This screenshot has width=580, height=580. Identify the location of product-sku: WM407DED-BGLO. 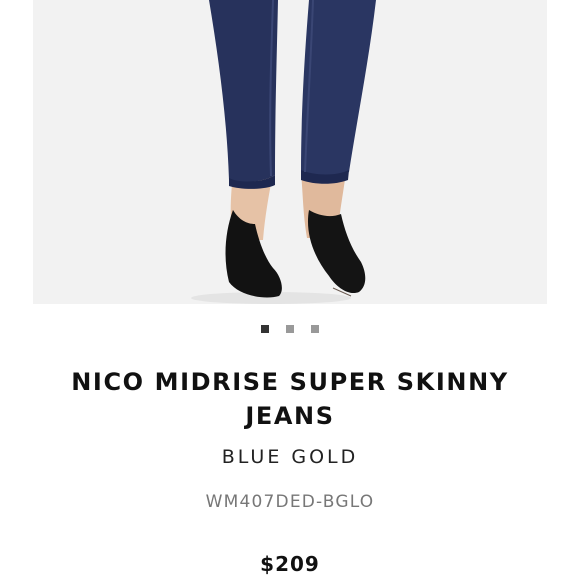
(290, 502).